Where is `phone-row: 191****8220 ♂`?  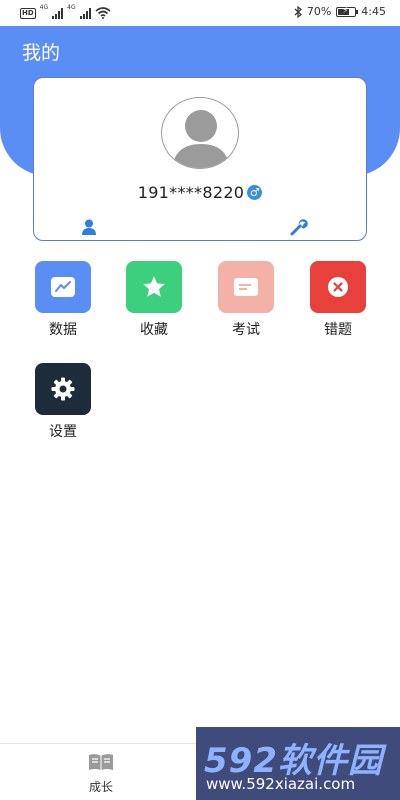 phone-row: 191****8220 ♂ is located at coordinates (200, 192).